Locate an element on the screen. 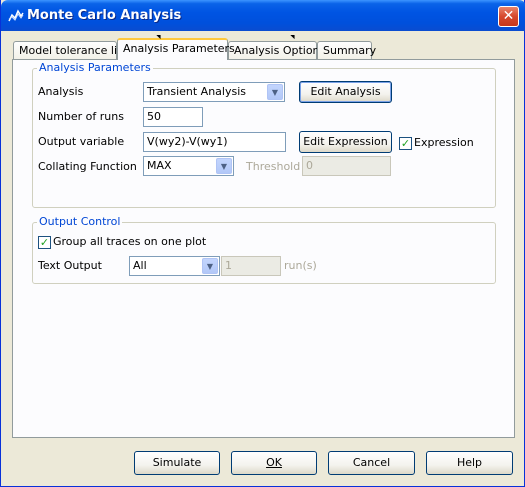  analysis-select: Transient Analysis ▼ is located at coordinates (214, 92).